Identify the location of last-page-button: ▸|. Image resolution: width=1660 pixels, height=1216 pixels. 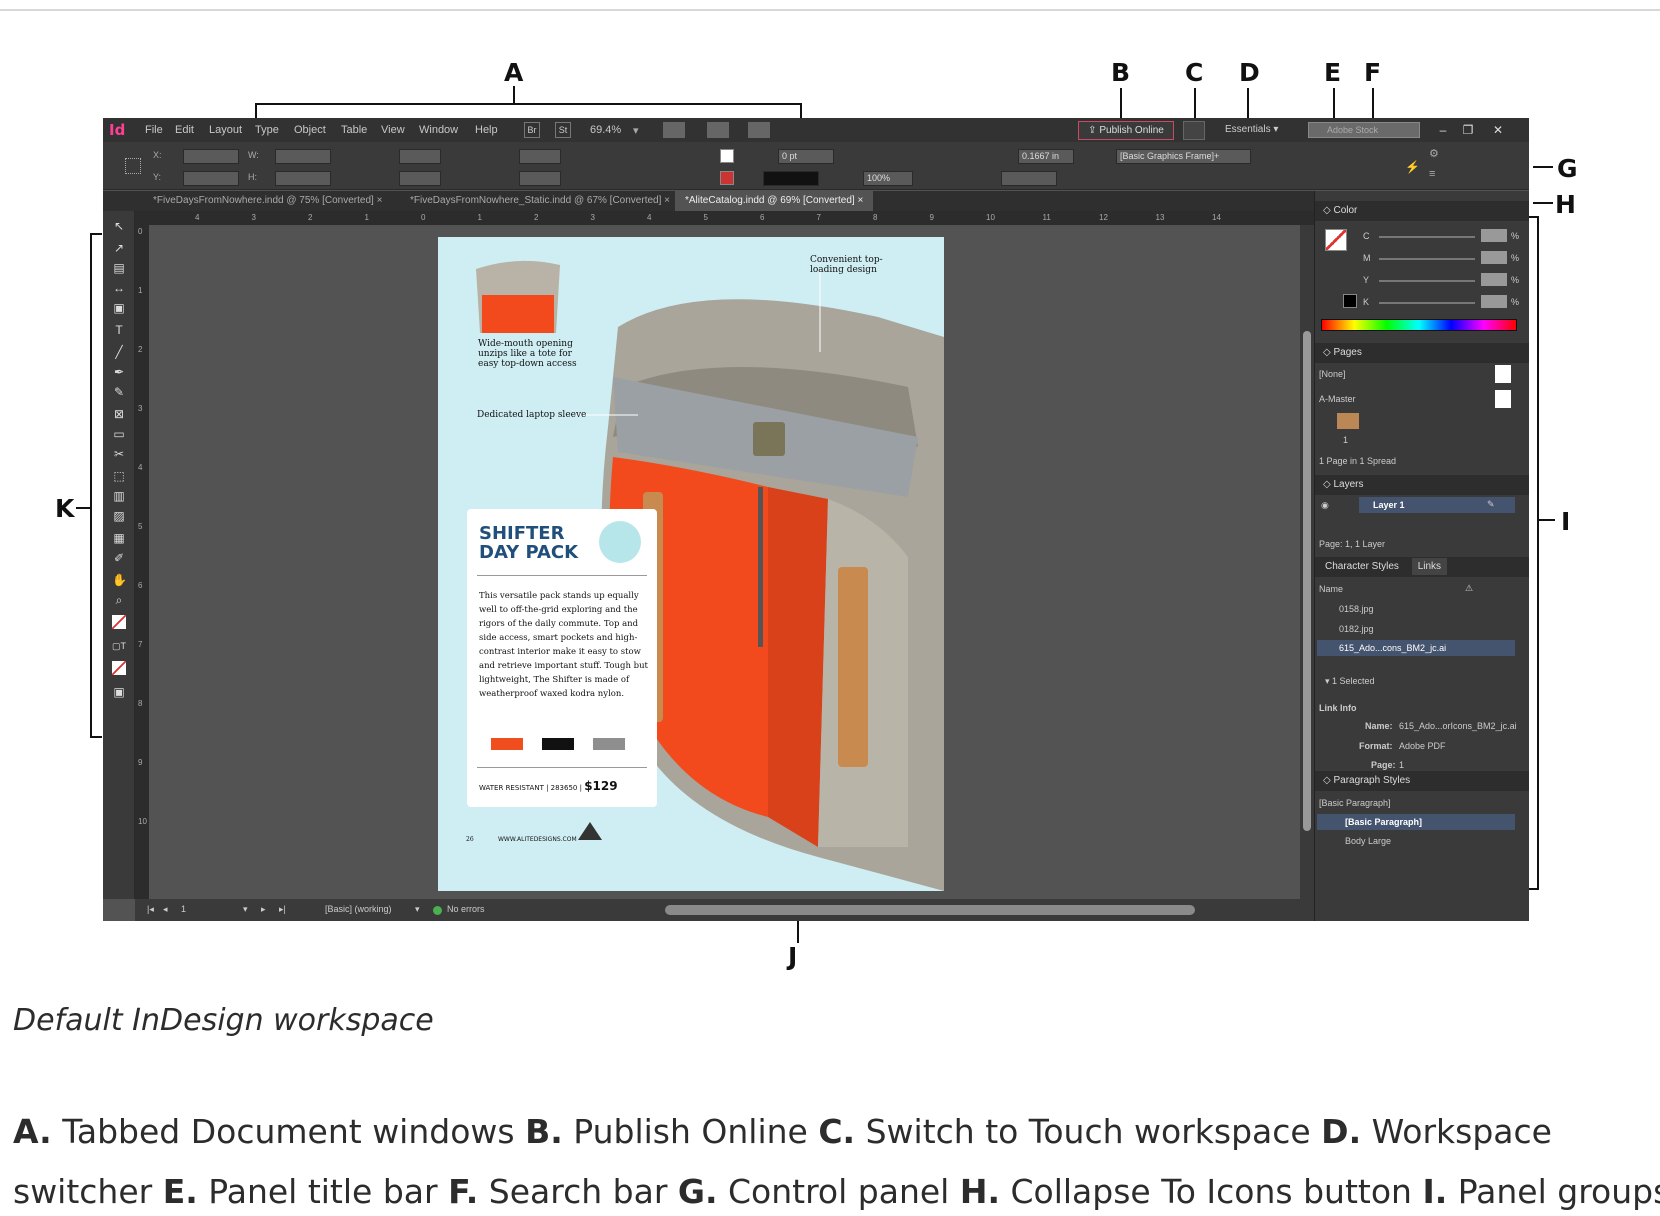
(282, 909).